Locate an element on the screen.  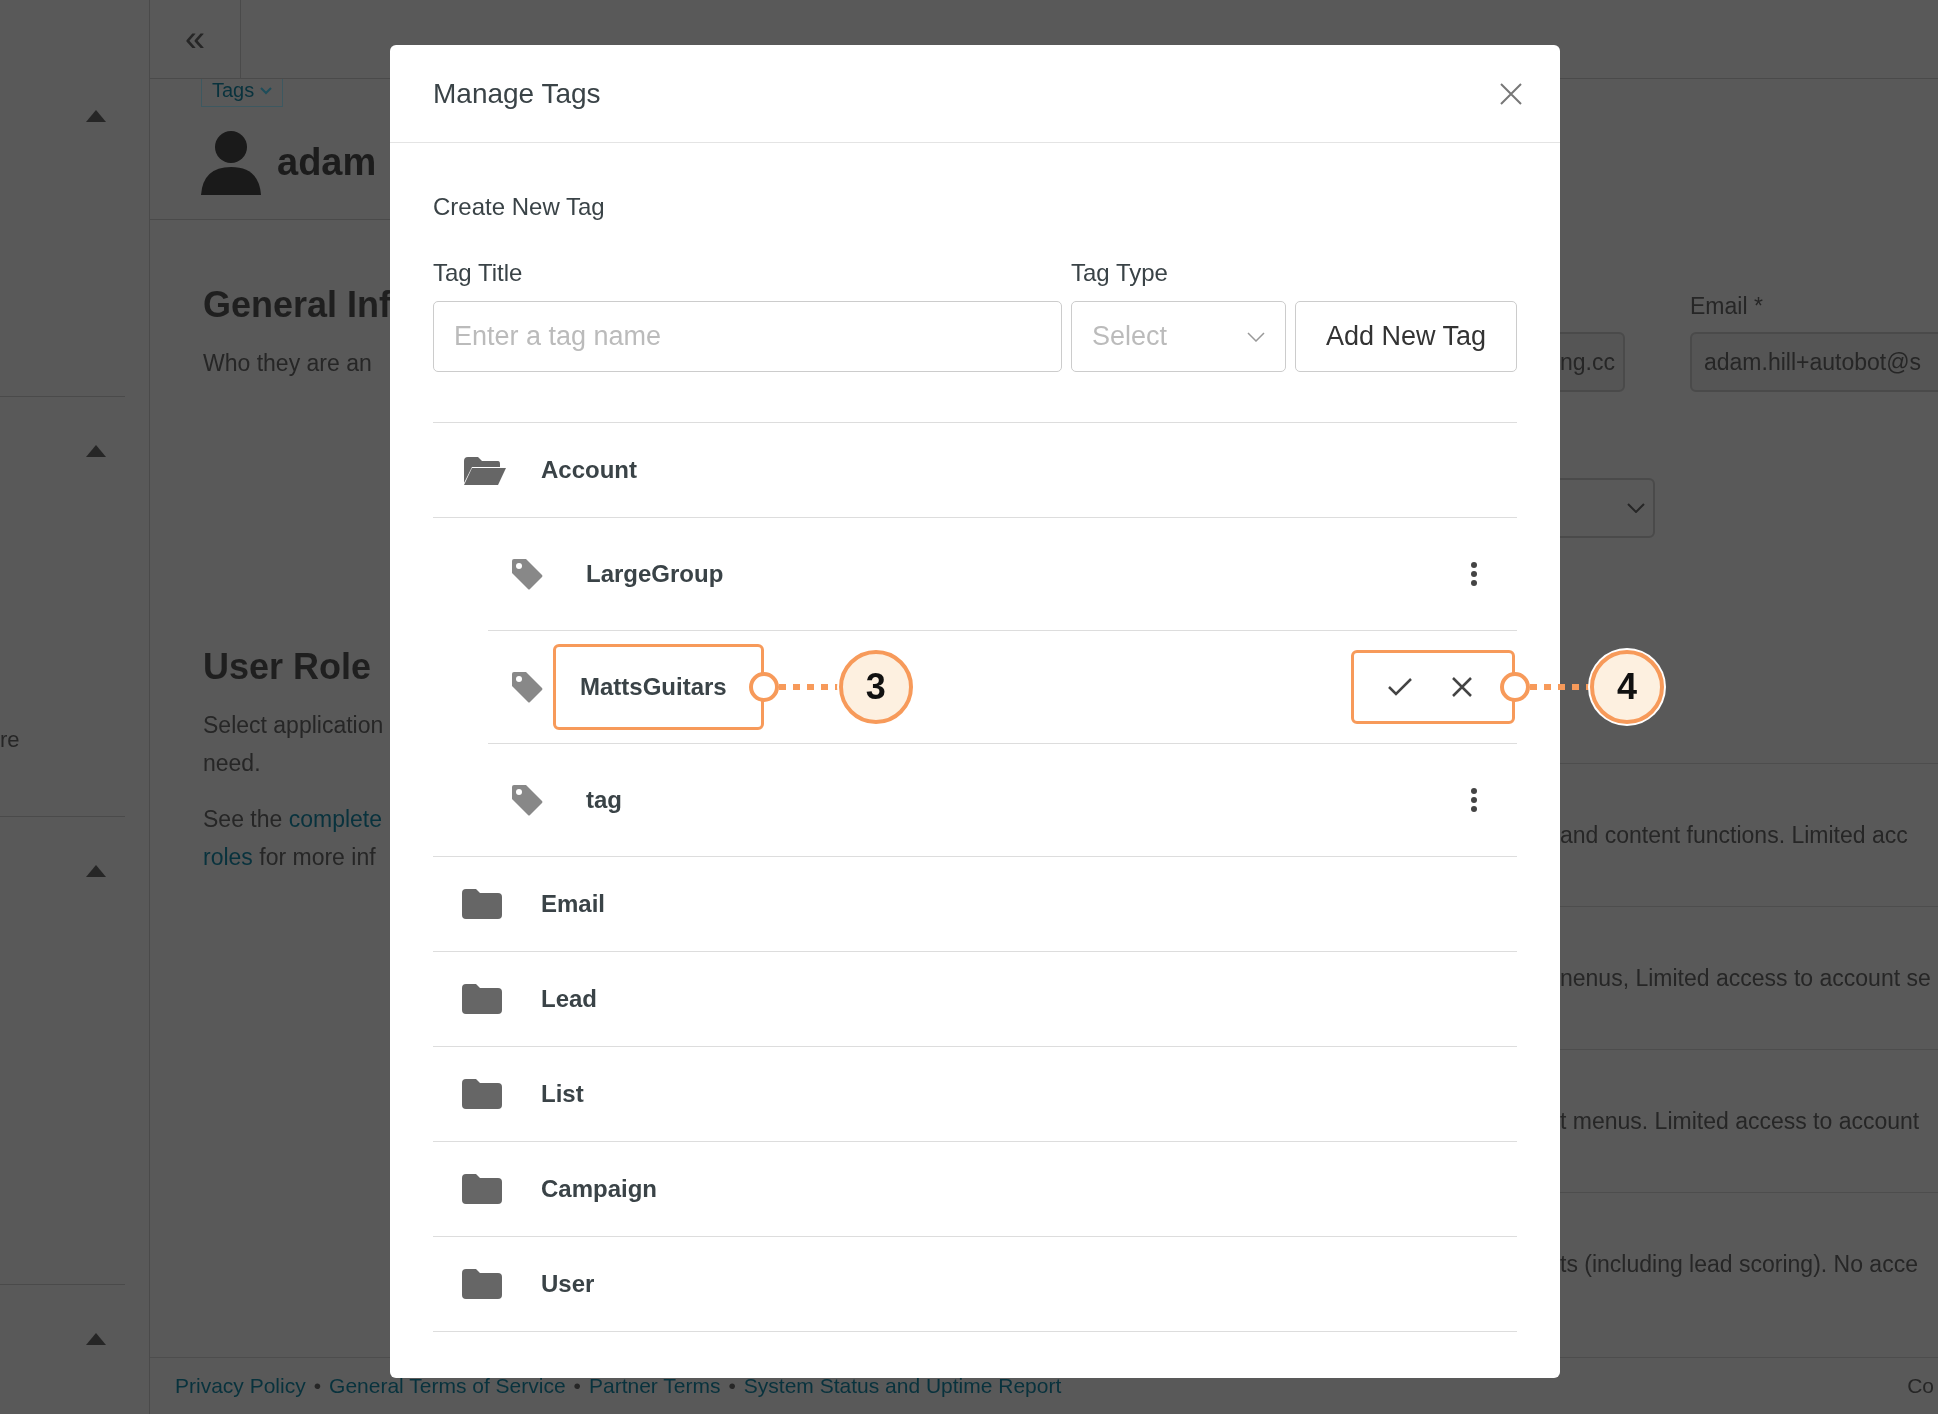
folder-row: Campaign is located at coordinates (975, 1189).